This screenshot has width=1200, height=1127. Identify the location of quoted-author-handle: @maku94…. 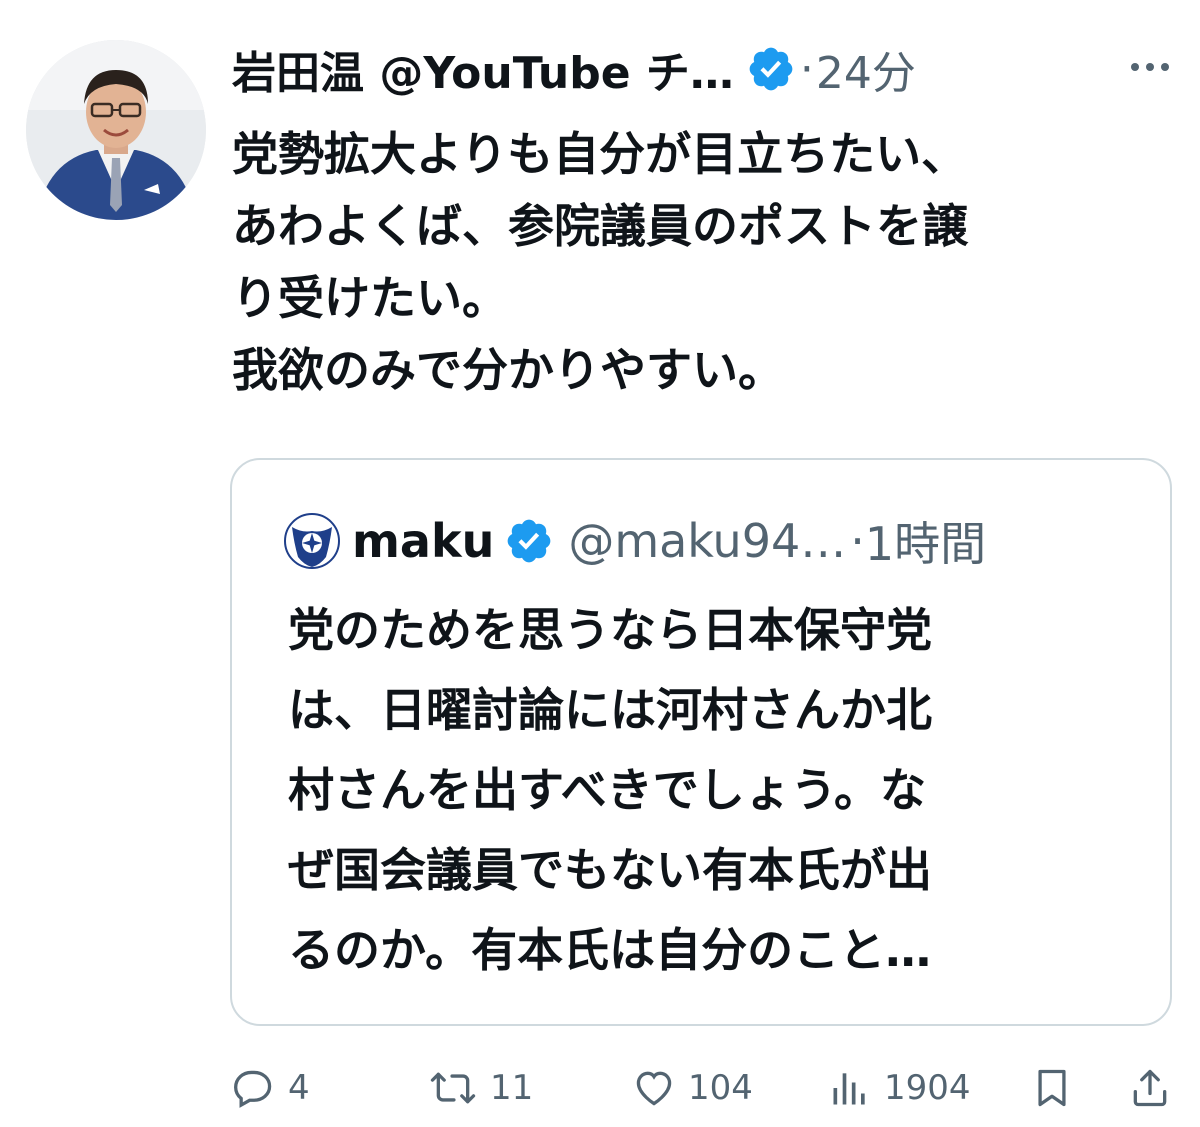
(707, 541).